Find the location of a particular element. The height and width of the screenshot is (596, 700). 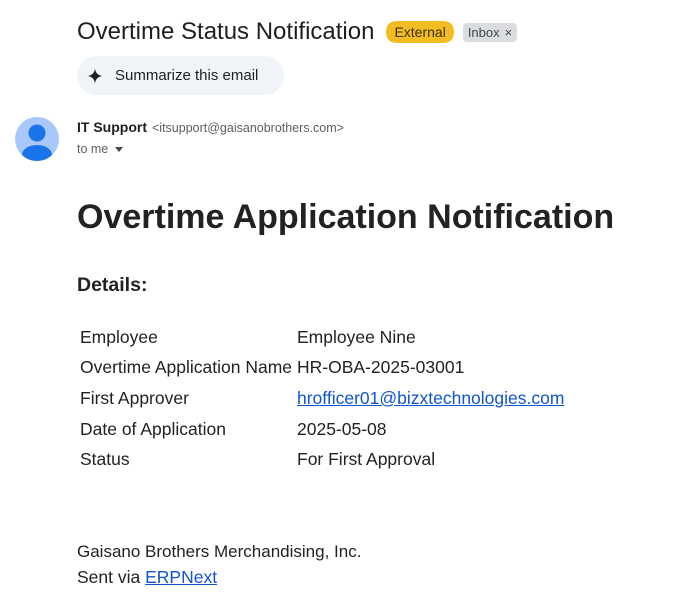

detail-label: Overtime Application Name is located at coordinates (186, 367).